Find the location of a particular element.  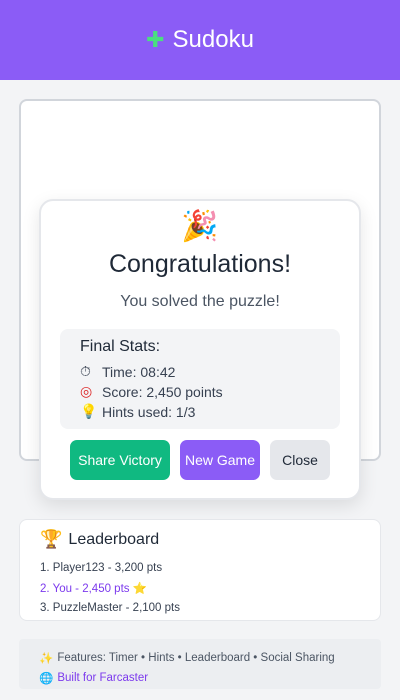

lightbulb-icon: 💡 is located at coordinates (89, 412).